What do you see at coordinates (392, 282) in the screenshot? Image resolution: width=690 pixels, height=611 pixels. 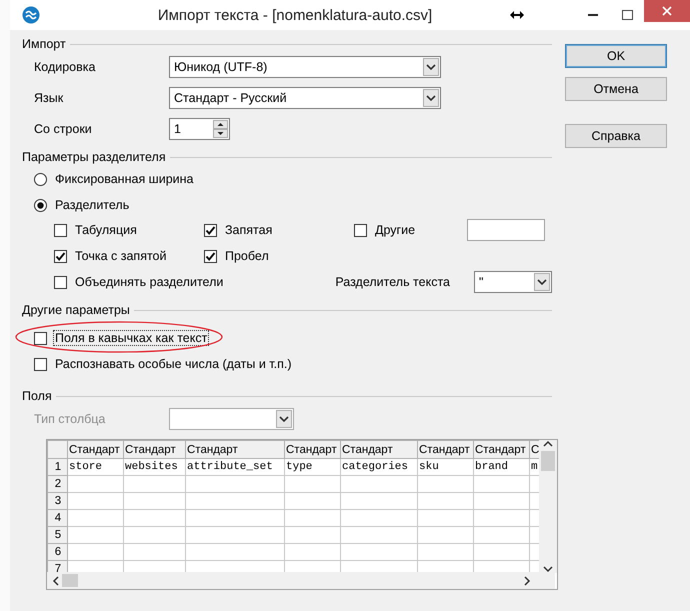 I see `field-label: Разделитель текста` at bounding box center [392, 282].